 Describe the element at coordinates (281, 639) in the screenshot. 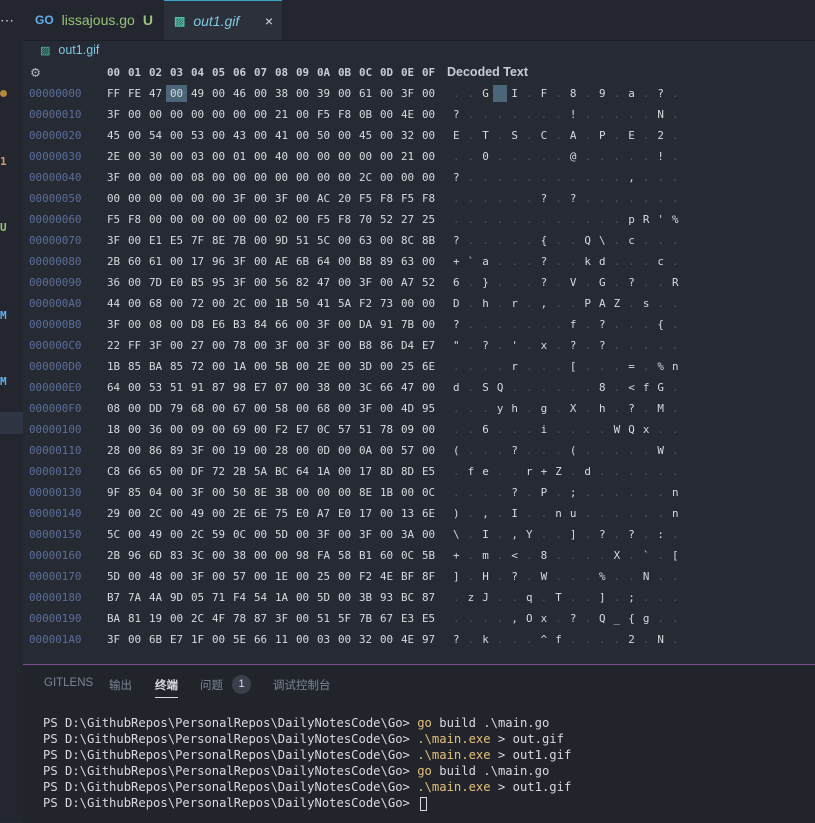

I see `hex-byte: 11` at that location.